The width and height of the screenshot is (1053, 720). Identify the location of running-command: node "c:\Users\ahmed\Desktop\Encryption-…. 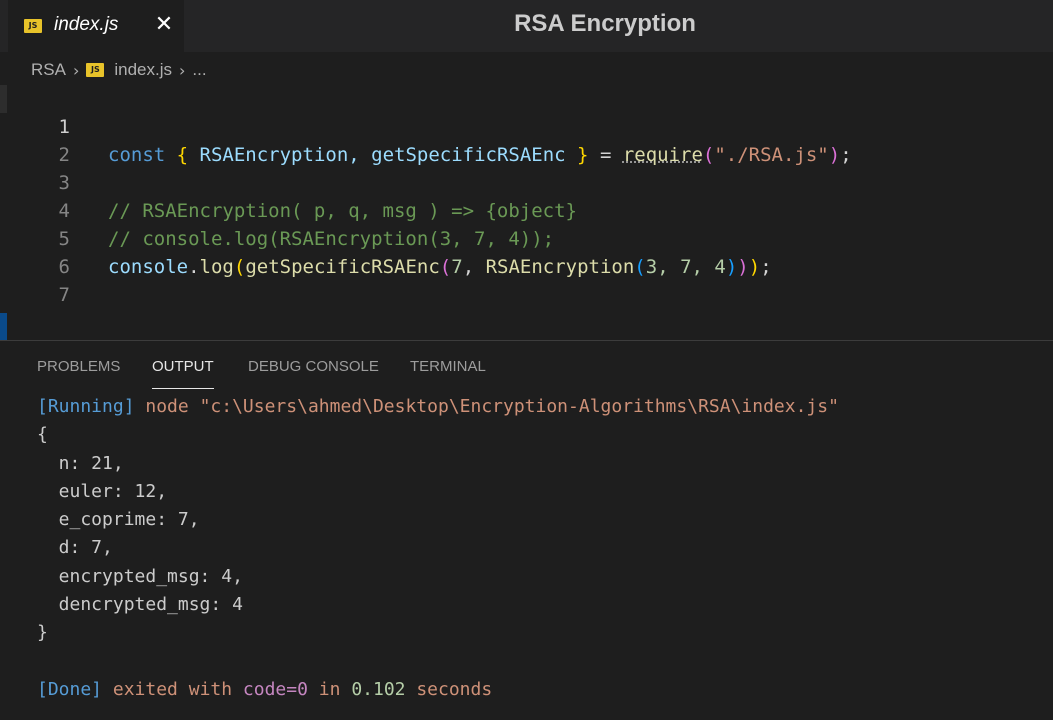
(486, 406).